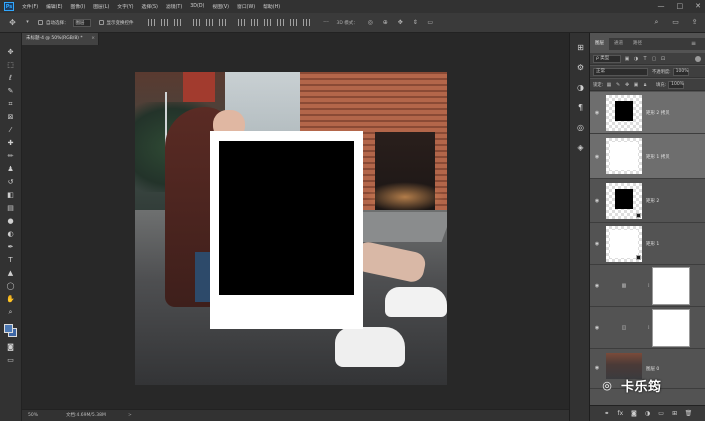  What do you see at coordinates (633, 413) in the screenshot?
I see `add-mask-icon: ◙` at bounding box center [633, 413].